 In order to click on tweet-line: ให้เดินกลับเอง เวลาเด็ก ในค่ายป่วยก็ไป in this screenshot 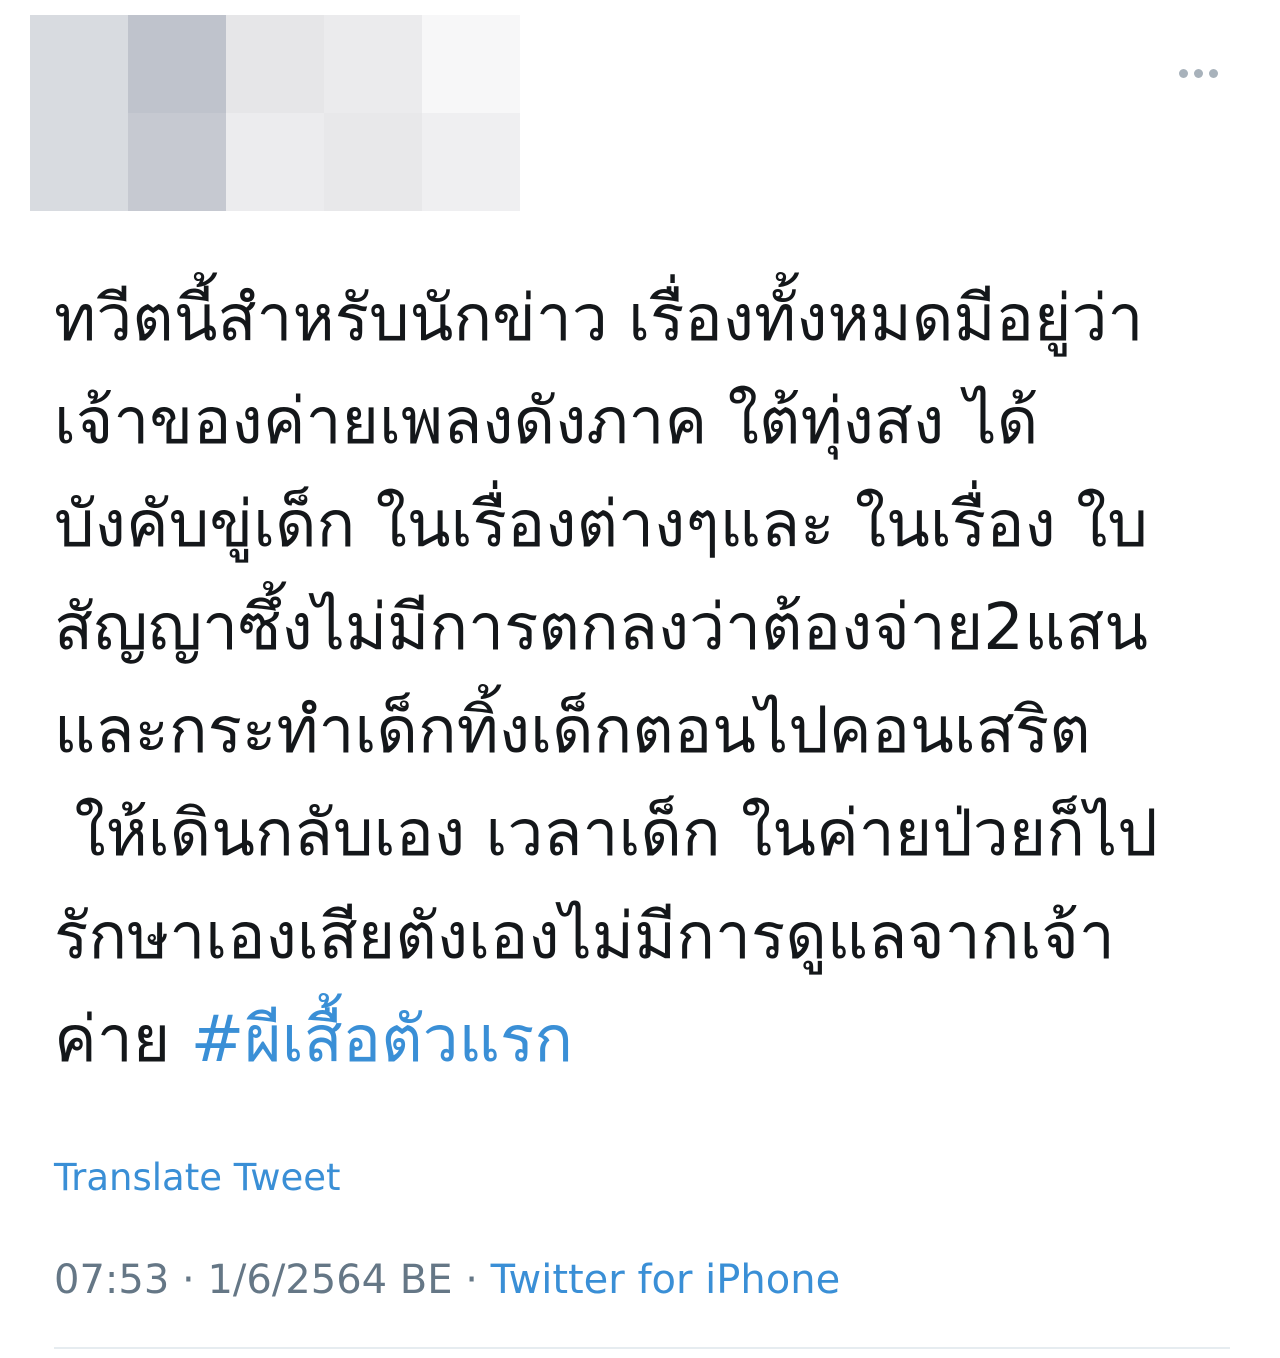, I will do `click(606, 834)`.